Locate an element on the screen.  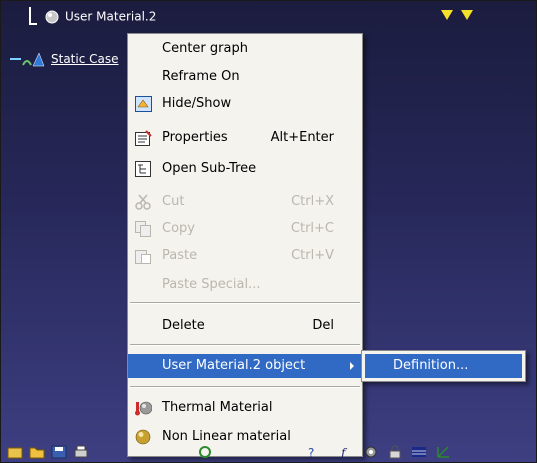
lock-icon is located at coordinates (395, 452).